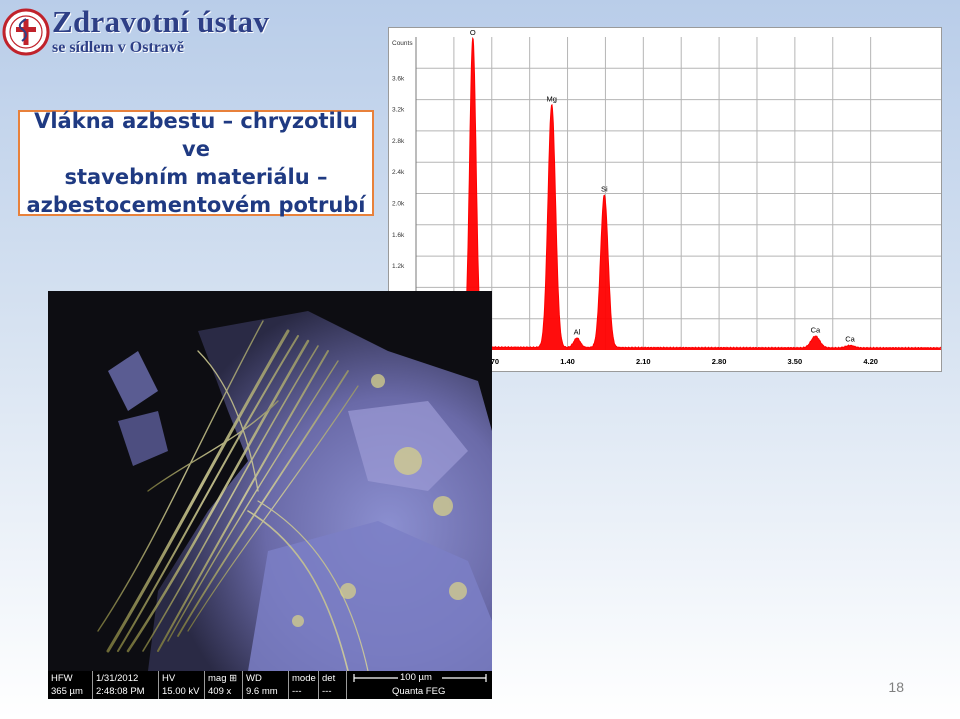 The image size is (960, 719). What do you see at coordinates (896, 687) in the screenshot?
I see `page-number: 18` at bounding box center [896, 687].